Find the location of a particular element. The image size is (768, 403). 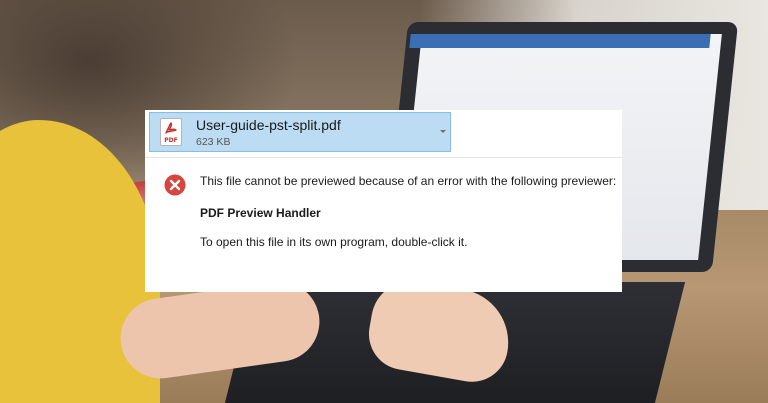

previewer-name: PDF Preview Handler is located at coordinates (260, 213).